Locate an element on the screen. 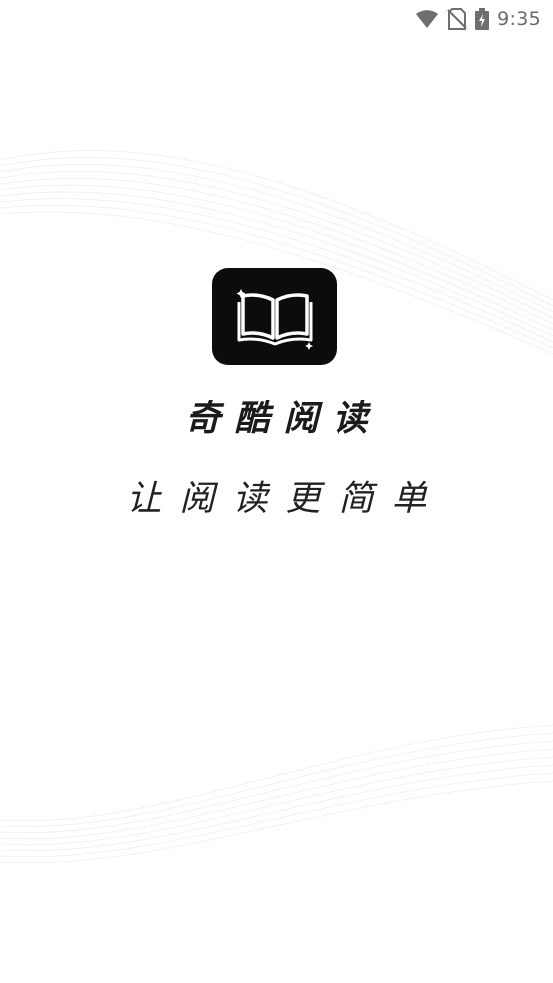 Image resolution: width=553 pixels, height=983 pixels. wifi-icon is located at coordinates (427, 19).